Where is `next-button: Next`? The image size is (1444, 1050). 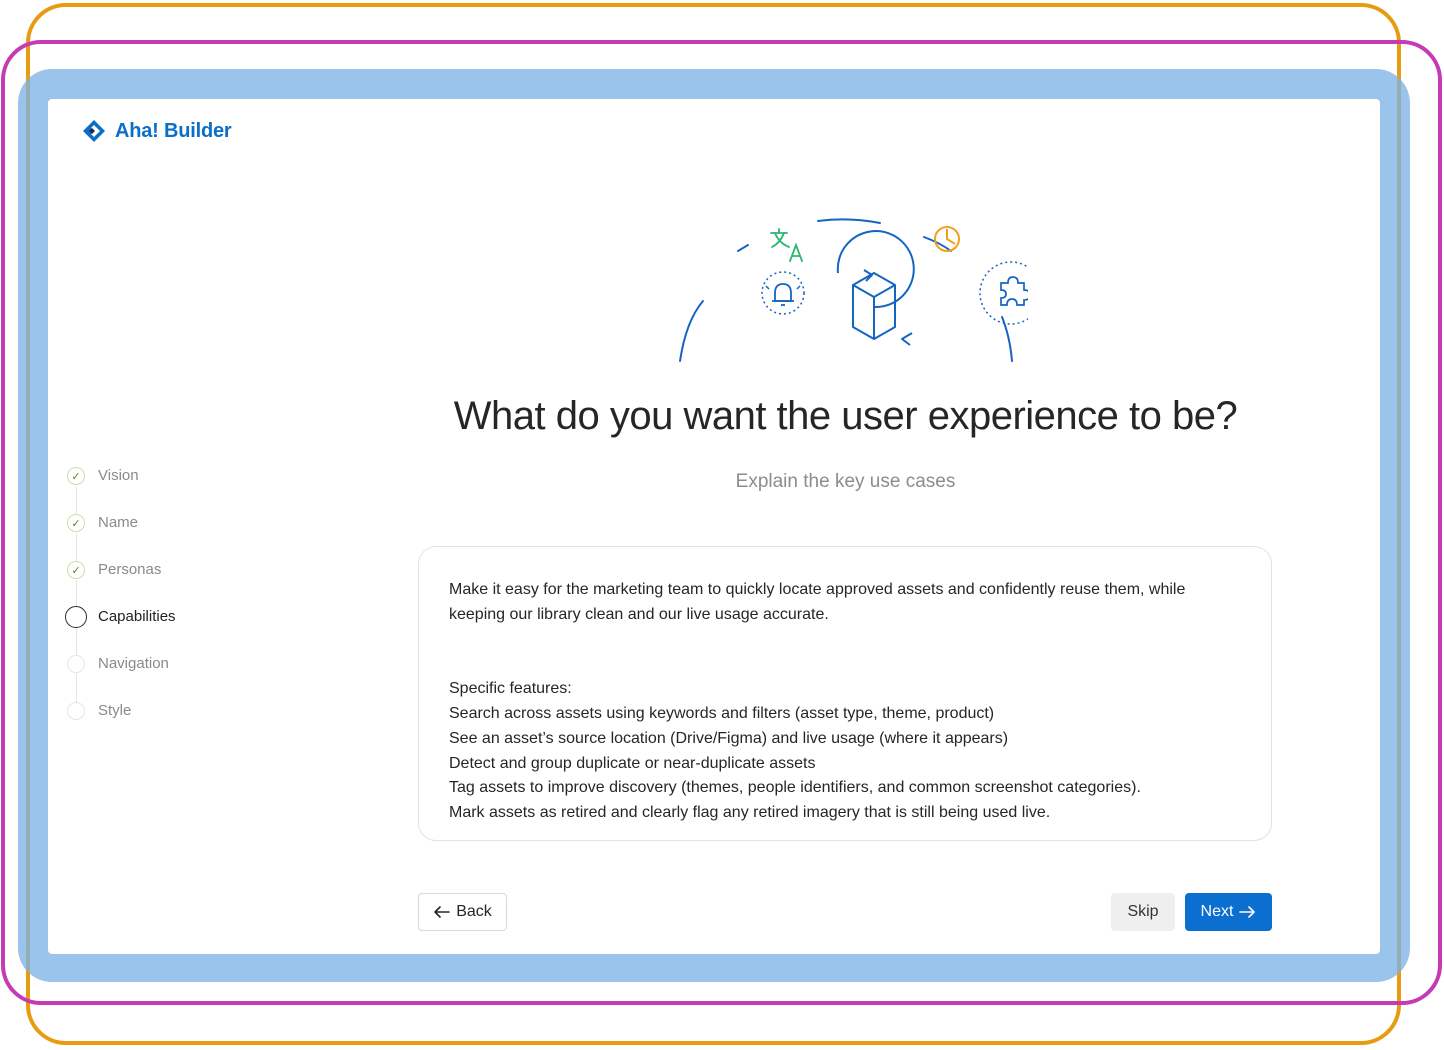
next-button: Next is located at coordinates (1228, 912).